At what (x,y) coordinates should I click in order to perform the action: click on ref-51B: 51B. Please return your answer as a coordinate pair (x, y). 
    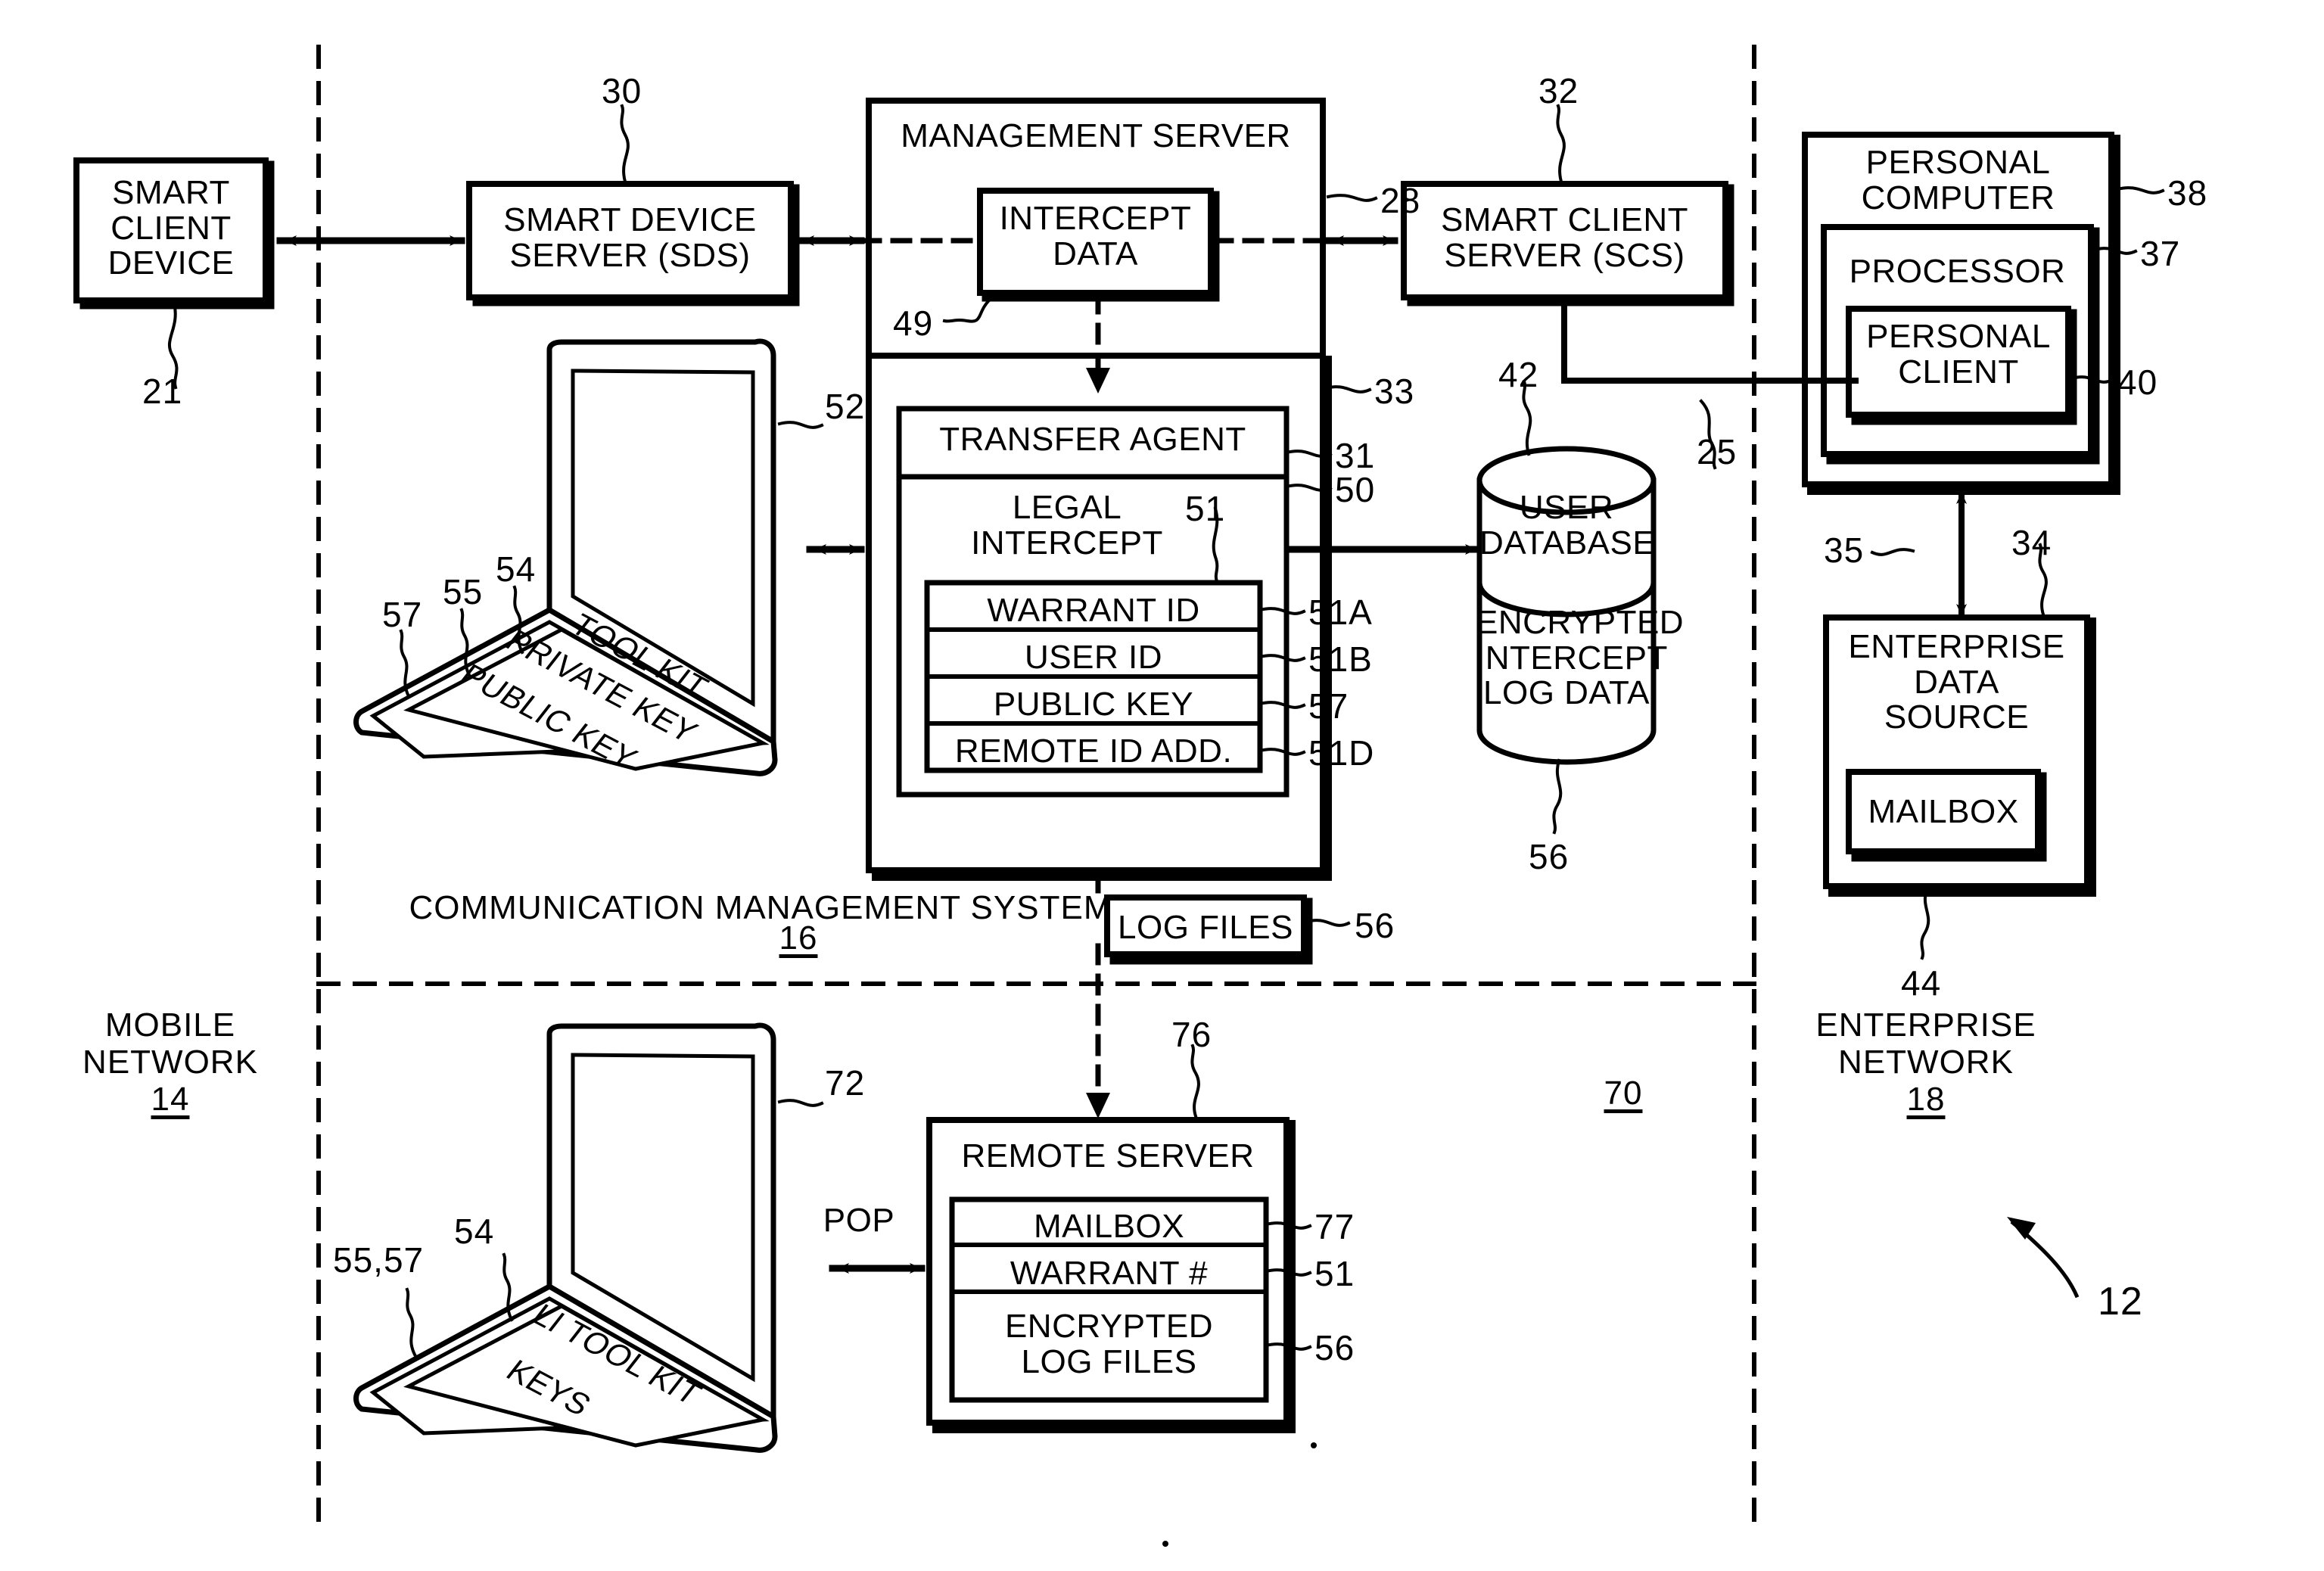
    Looking at the image, I should click on (1340, 659).